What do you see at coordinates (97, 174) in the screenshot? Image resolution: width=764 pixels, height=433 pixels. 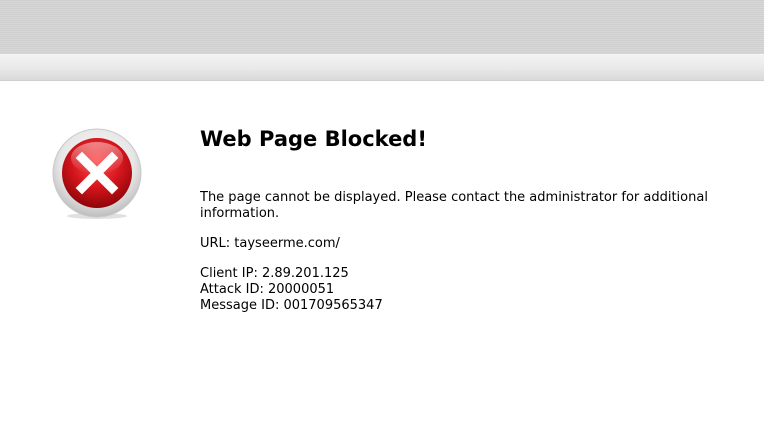 I see `blocked-x-icon` at bounding box center [97, 174].